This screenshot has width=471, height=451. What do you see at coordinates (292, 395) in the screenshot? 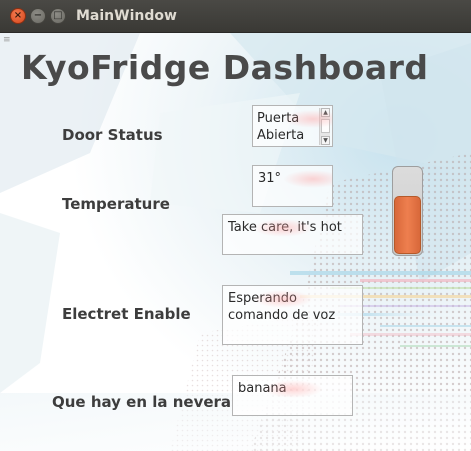
I see `nevera-content-field: banana` at bounding box center [292, 395].